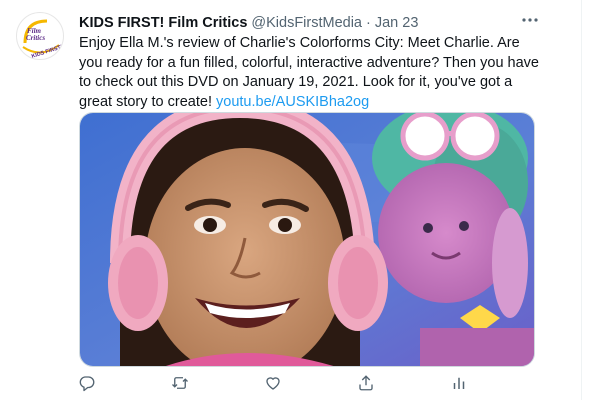 The image size is (589, 400). What do you see at coordinates (163, 23) in the screenshot?
I see `author-name: KIDS FIRST! Film Critics` at bounding box center [163, 23].